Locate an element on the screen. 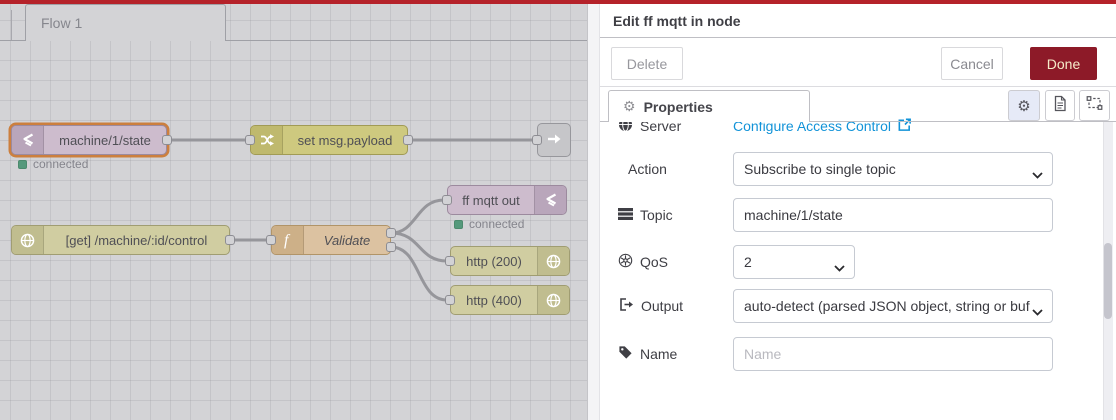 The image size is (1116, 420). action-select: Subscribe to single topic is located at coordinates (893, 169).